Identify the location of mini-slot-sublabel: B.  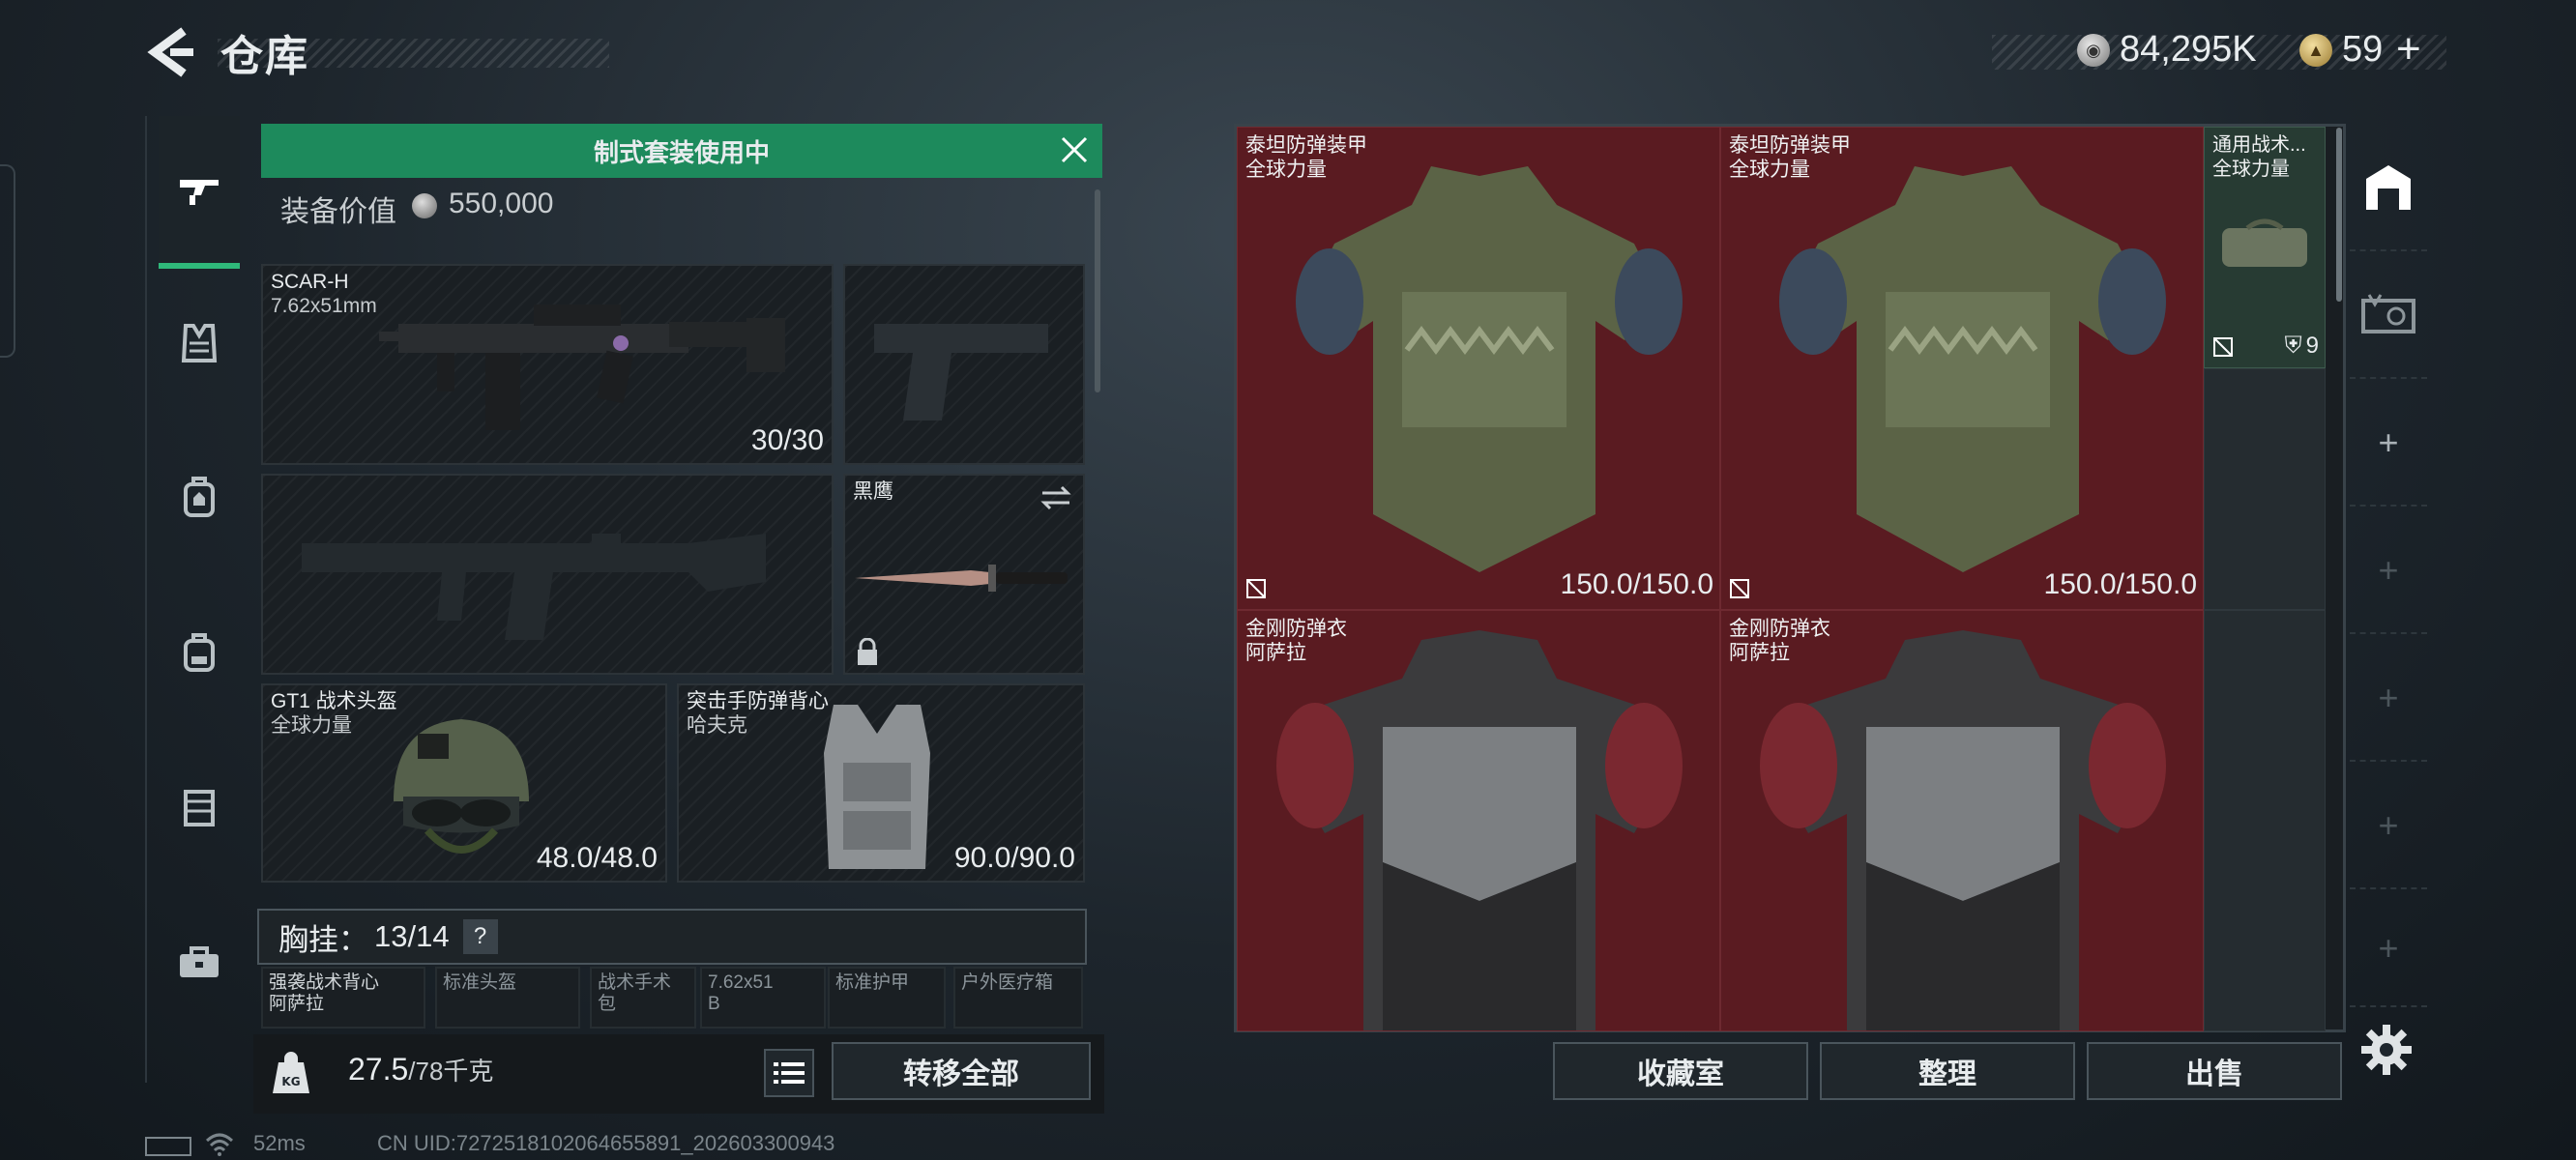
(714, 1004).